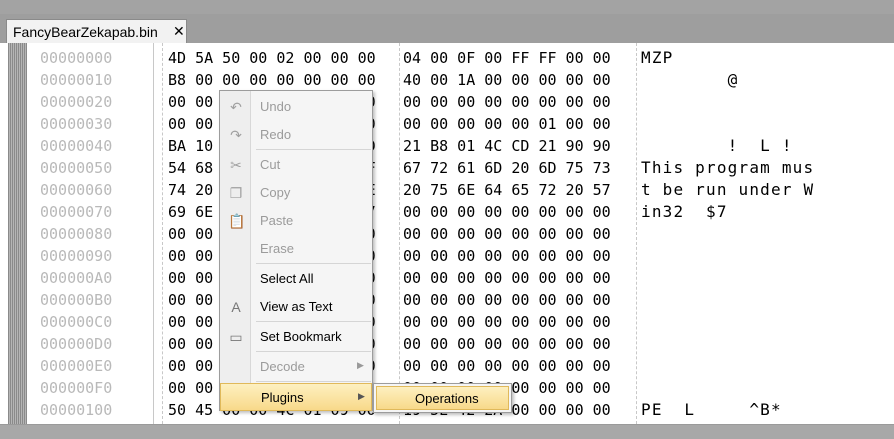  I want to click on paste-icon: 📋, so click(237, 221).